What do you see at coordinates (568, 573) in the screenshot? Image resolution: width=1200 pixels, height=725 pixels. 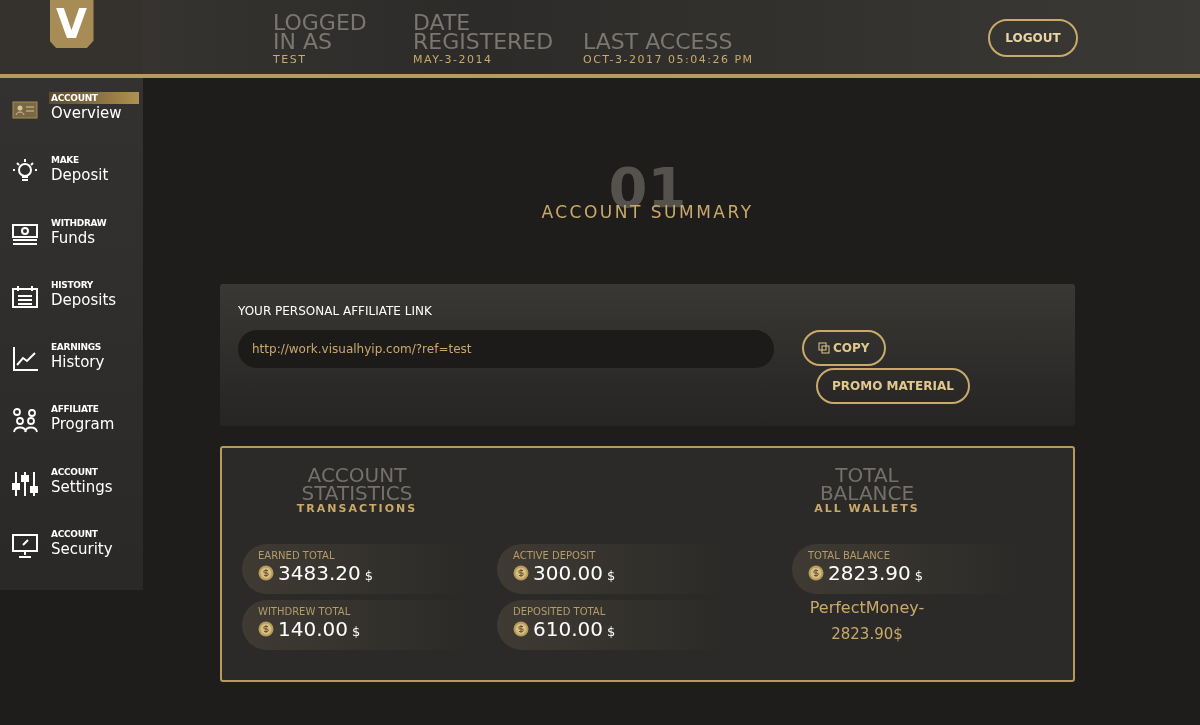 I see `stat-value: 300.00` at bounding box center [568, 573].